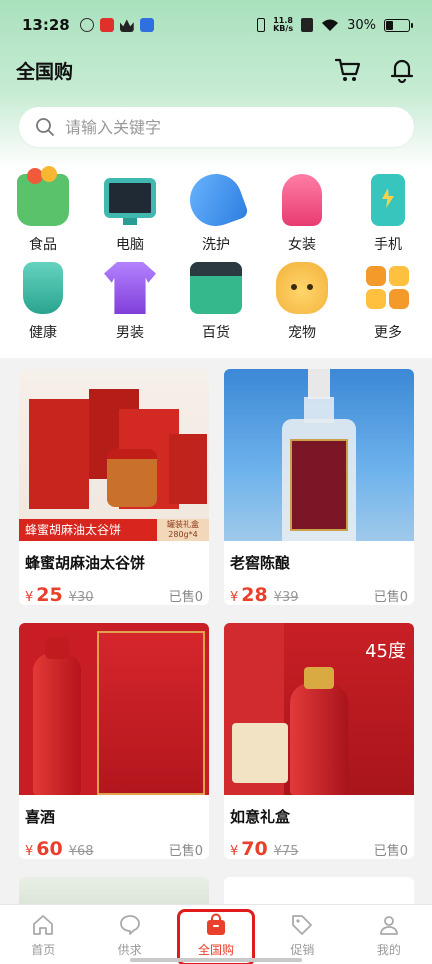 Image resolution: width=432 pixels, height=964 pixels. I want to click on category-item: 宠物, so click(302, 302).